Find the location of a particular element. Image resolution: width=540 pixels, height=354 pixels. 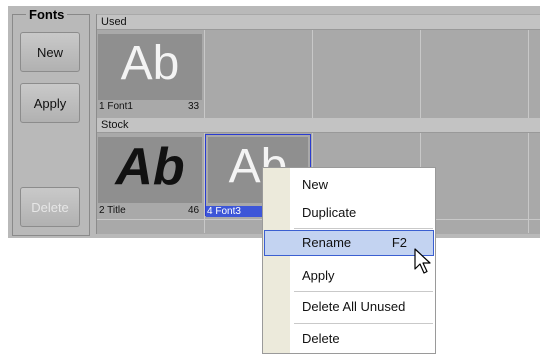

menu-item-label: Delete All Unused is located at coordinates (354, 306).